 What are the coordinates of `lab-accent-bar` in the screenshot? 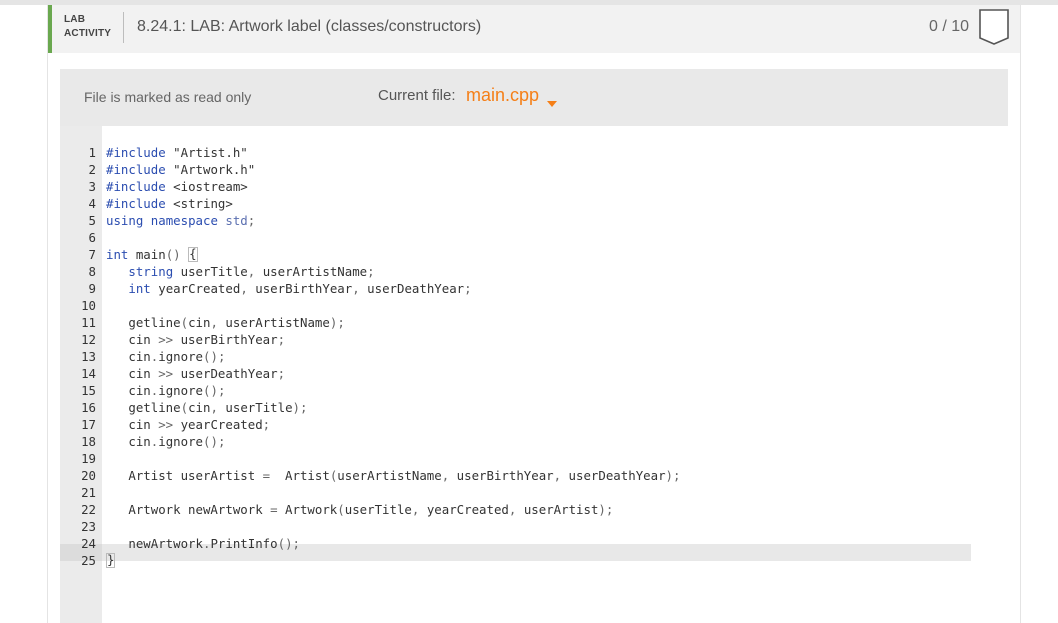 It's located at (50, 29).